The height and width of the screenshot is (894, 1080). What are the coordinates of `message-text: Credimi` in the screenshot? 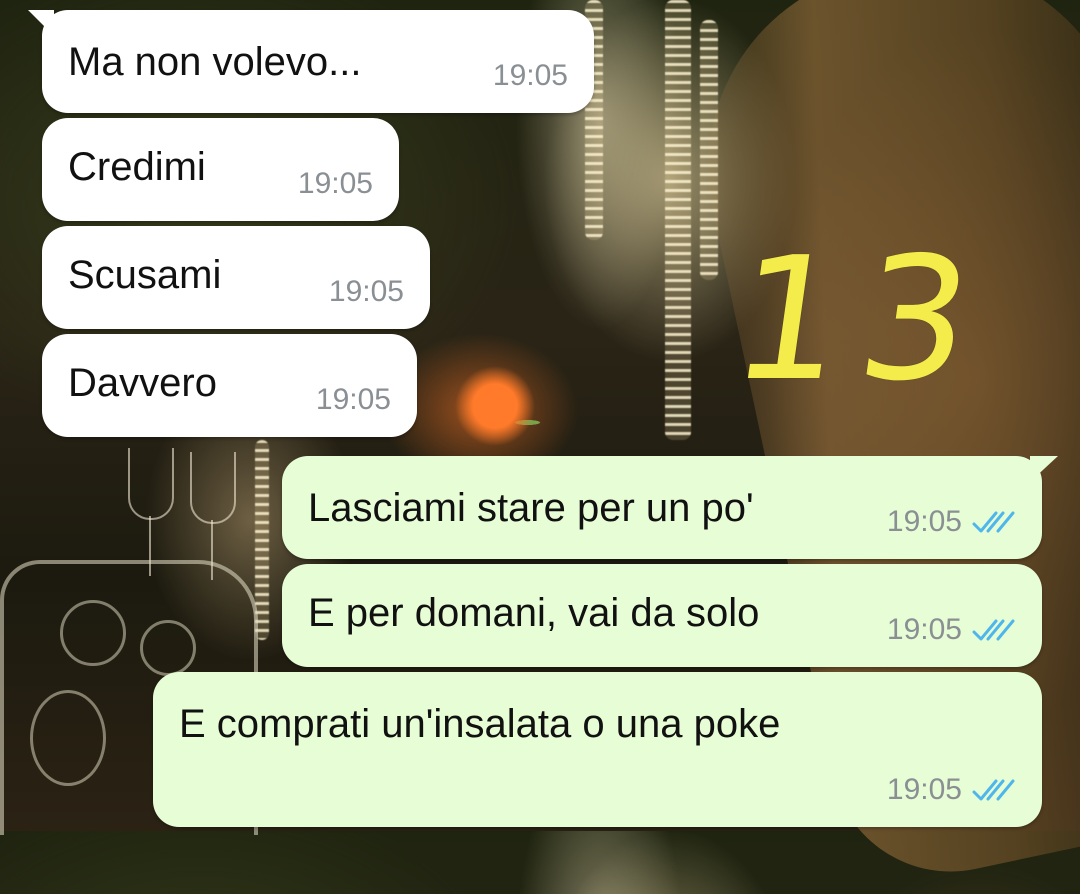 It's located at (137, 167).